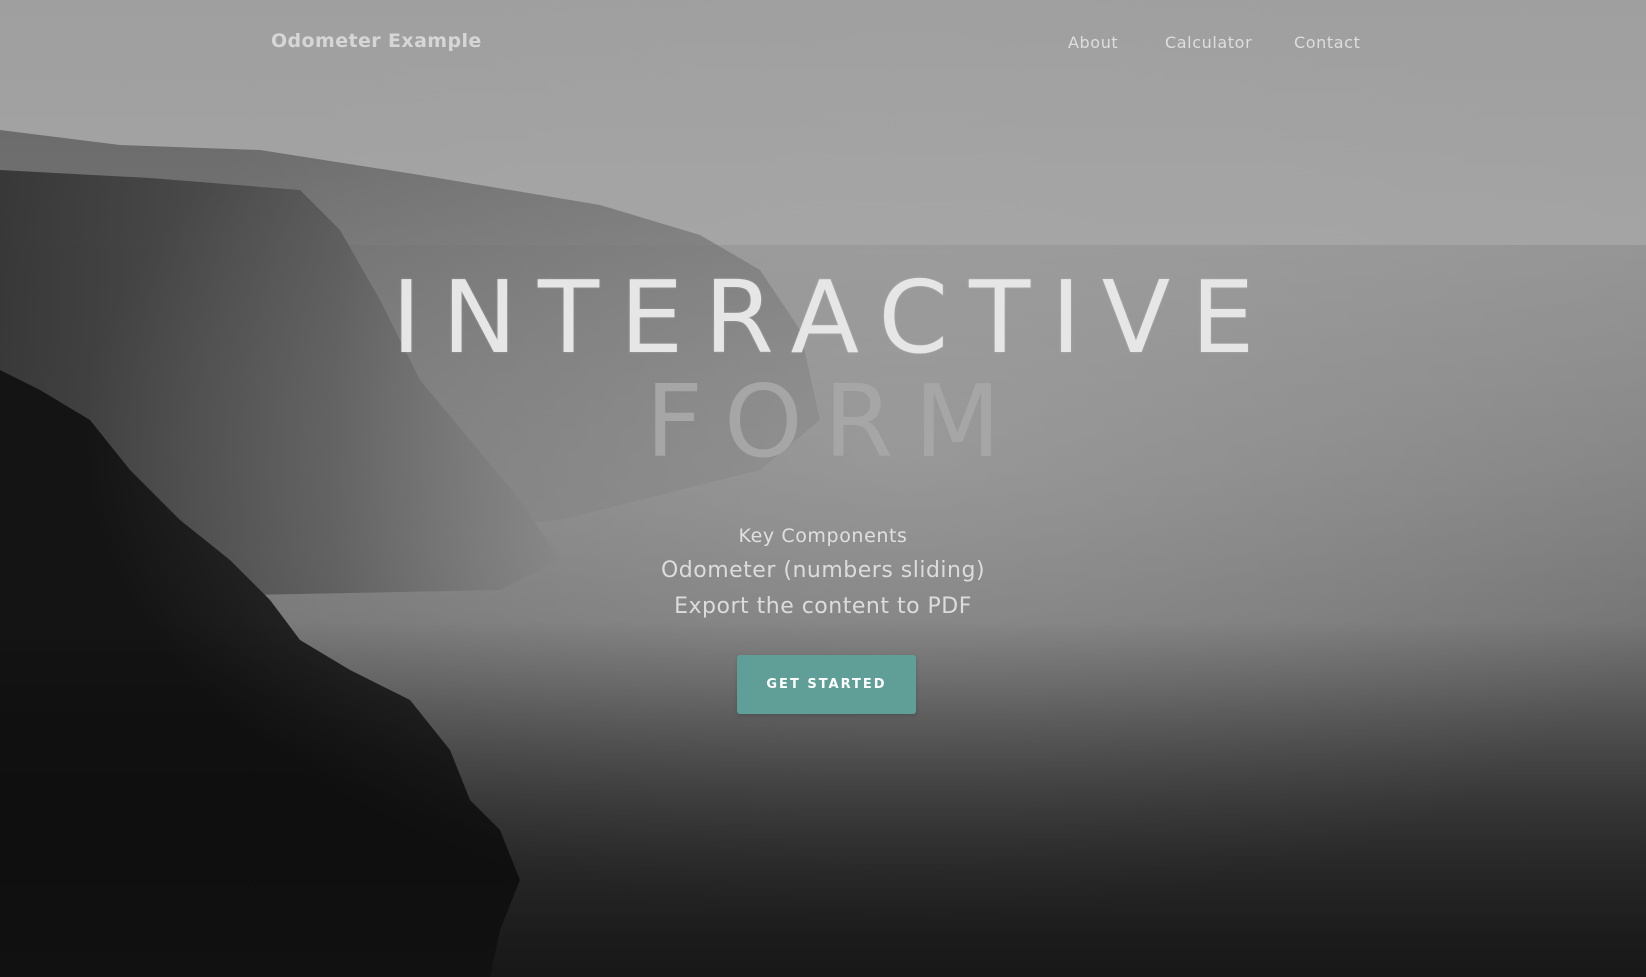  Describe the element at coordinates (833, 421) in the screenshot. I see `hero-title-line-2: FORM` at that location.